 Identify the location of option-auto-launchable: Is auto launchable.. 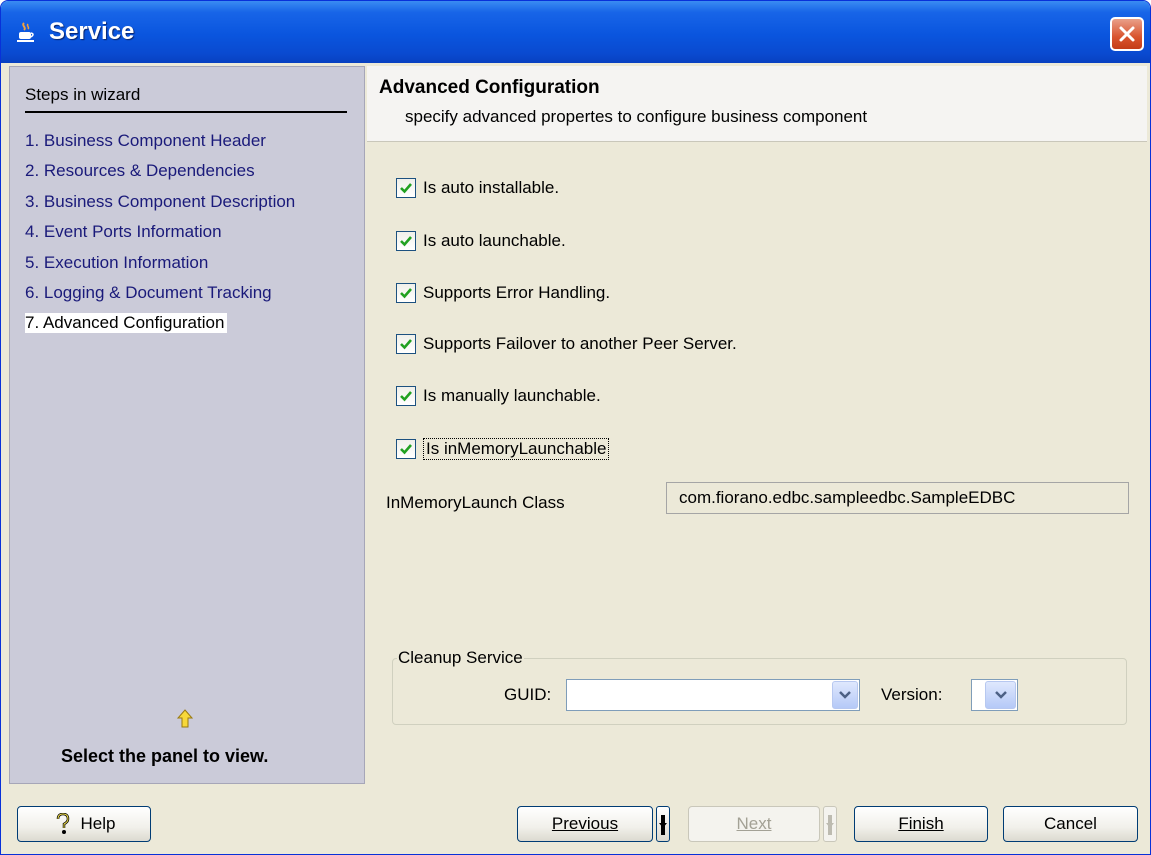
(481, 241).